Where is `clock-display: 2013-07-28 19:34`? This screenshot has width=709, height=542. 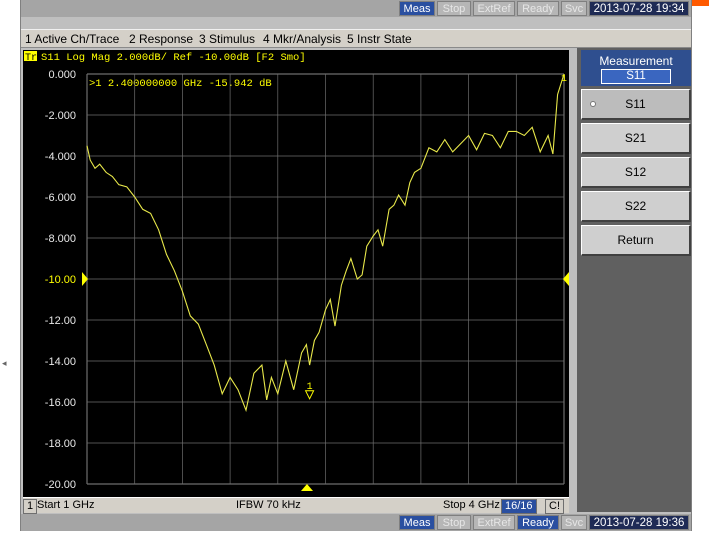 clock-display: 2013-07-28 19:34 is located at coordinates (639, 8).